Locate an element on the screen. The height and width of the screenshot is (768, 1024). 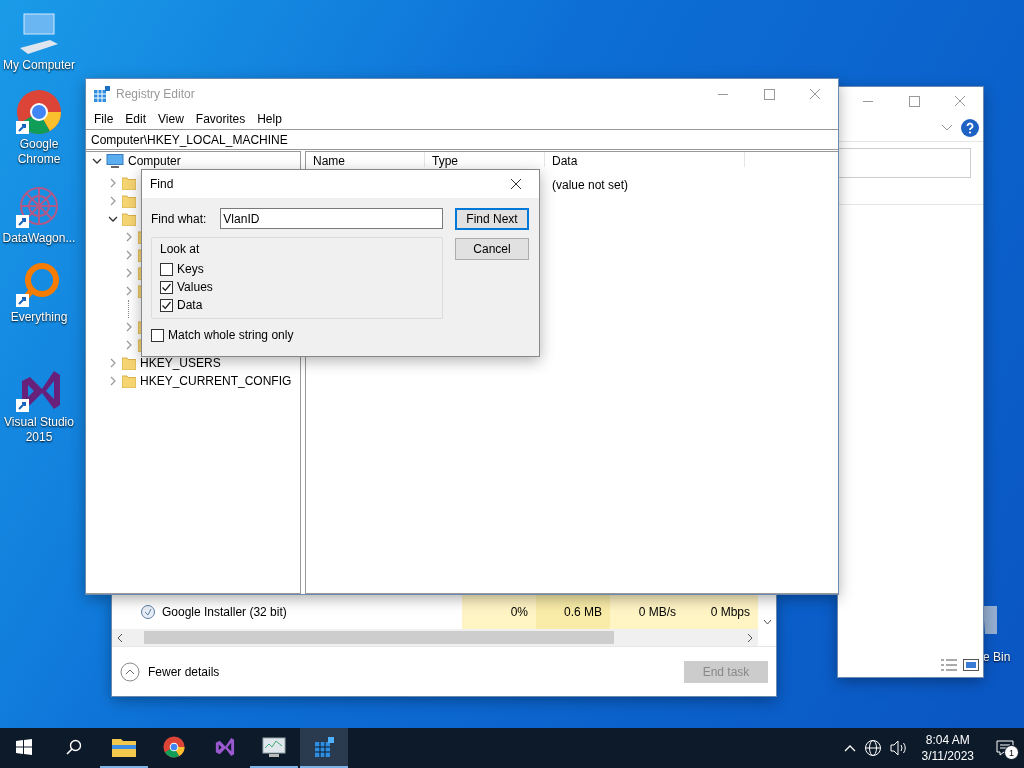
icon-label: e Bin is located at coordinates (997, 657).